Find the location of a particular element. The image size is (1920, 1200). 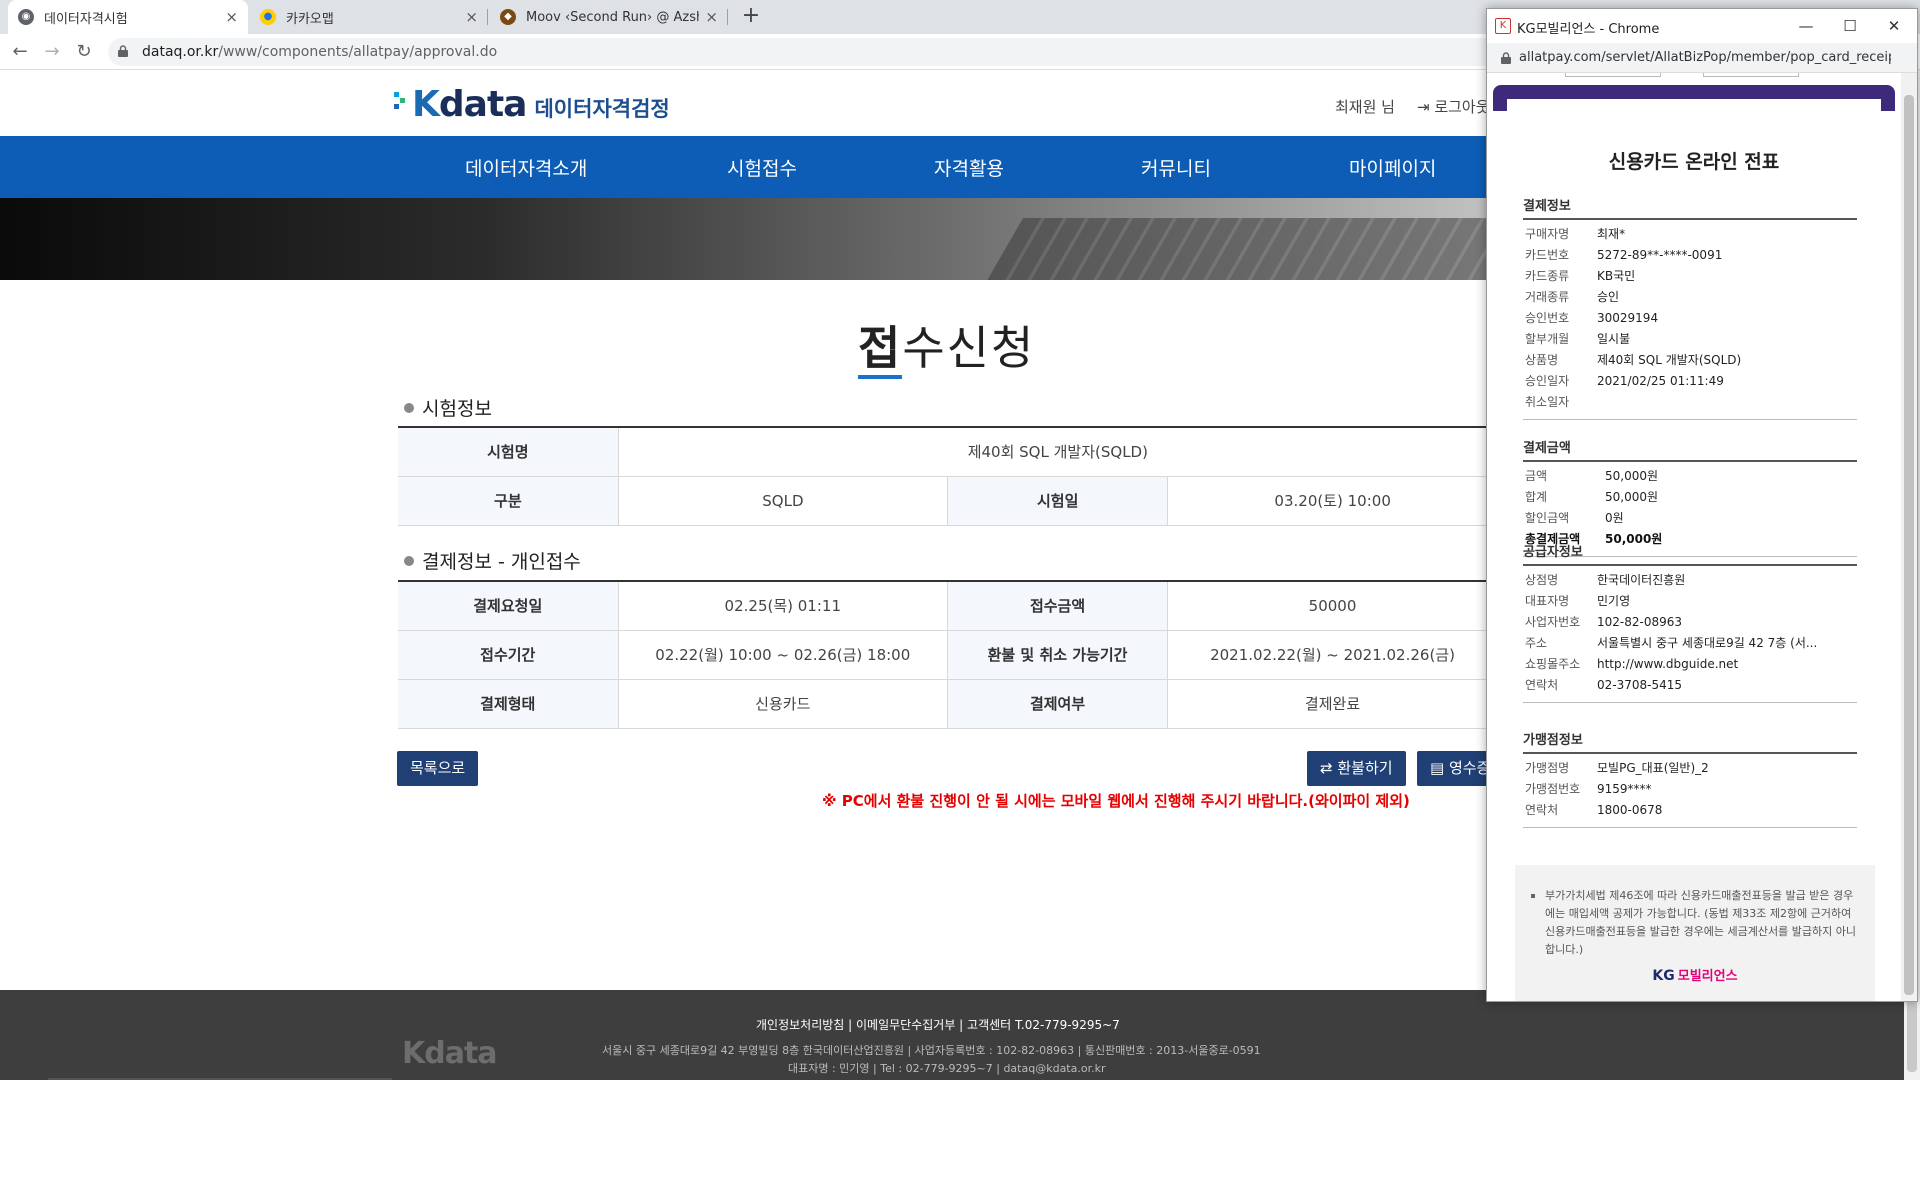

table-row: 결제형태 신용카드 결제여부 결제완료 is located at coordinates (948, 704).